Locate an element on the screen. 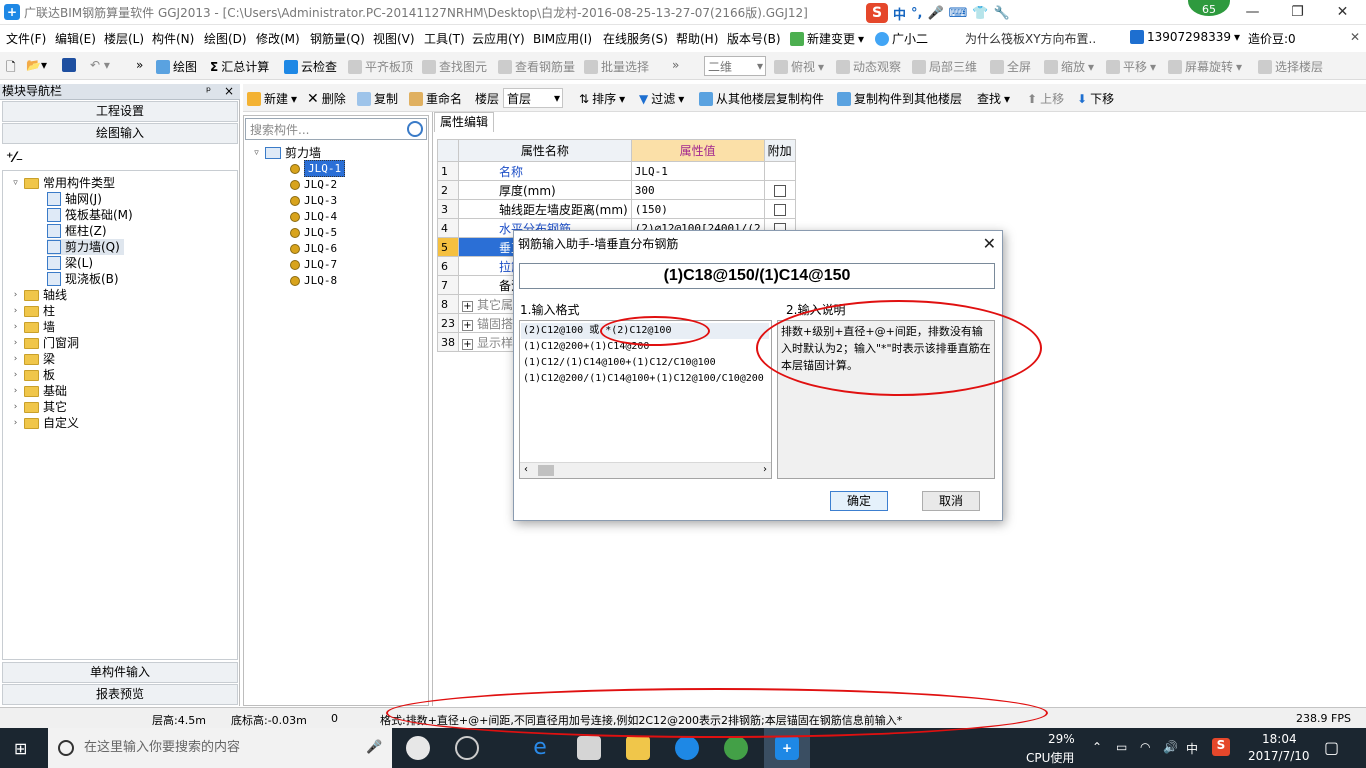 The image size is (1366, 768). search-icon is located at coordinates (415, 129).